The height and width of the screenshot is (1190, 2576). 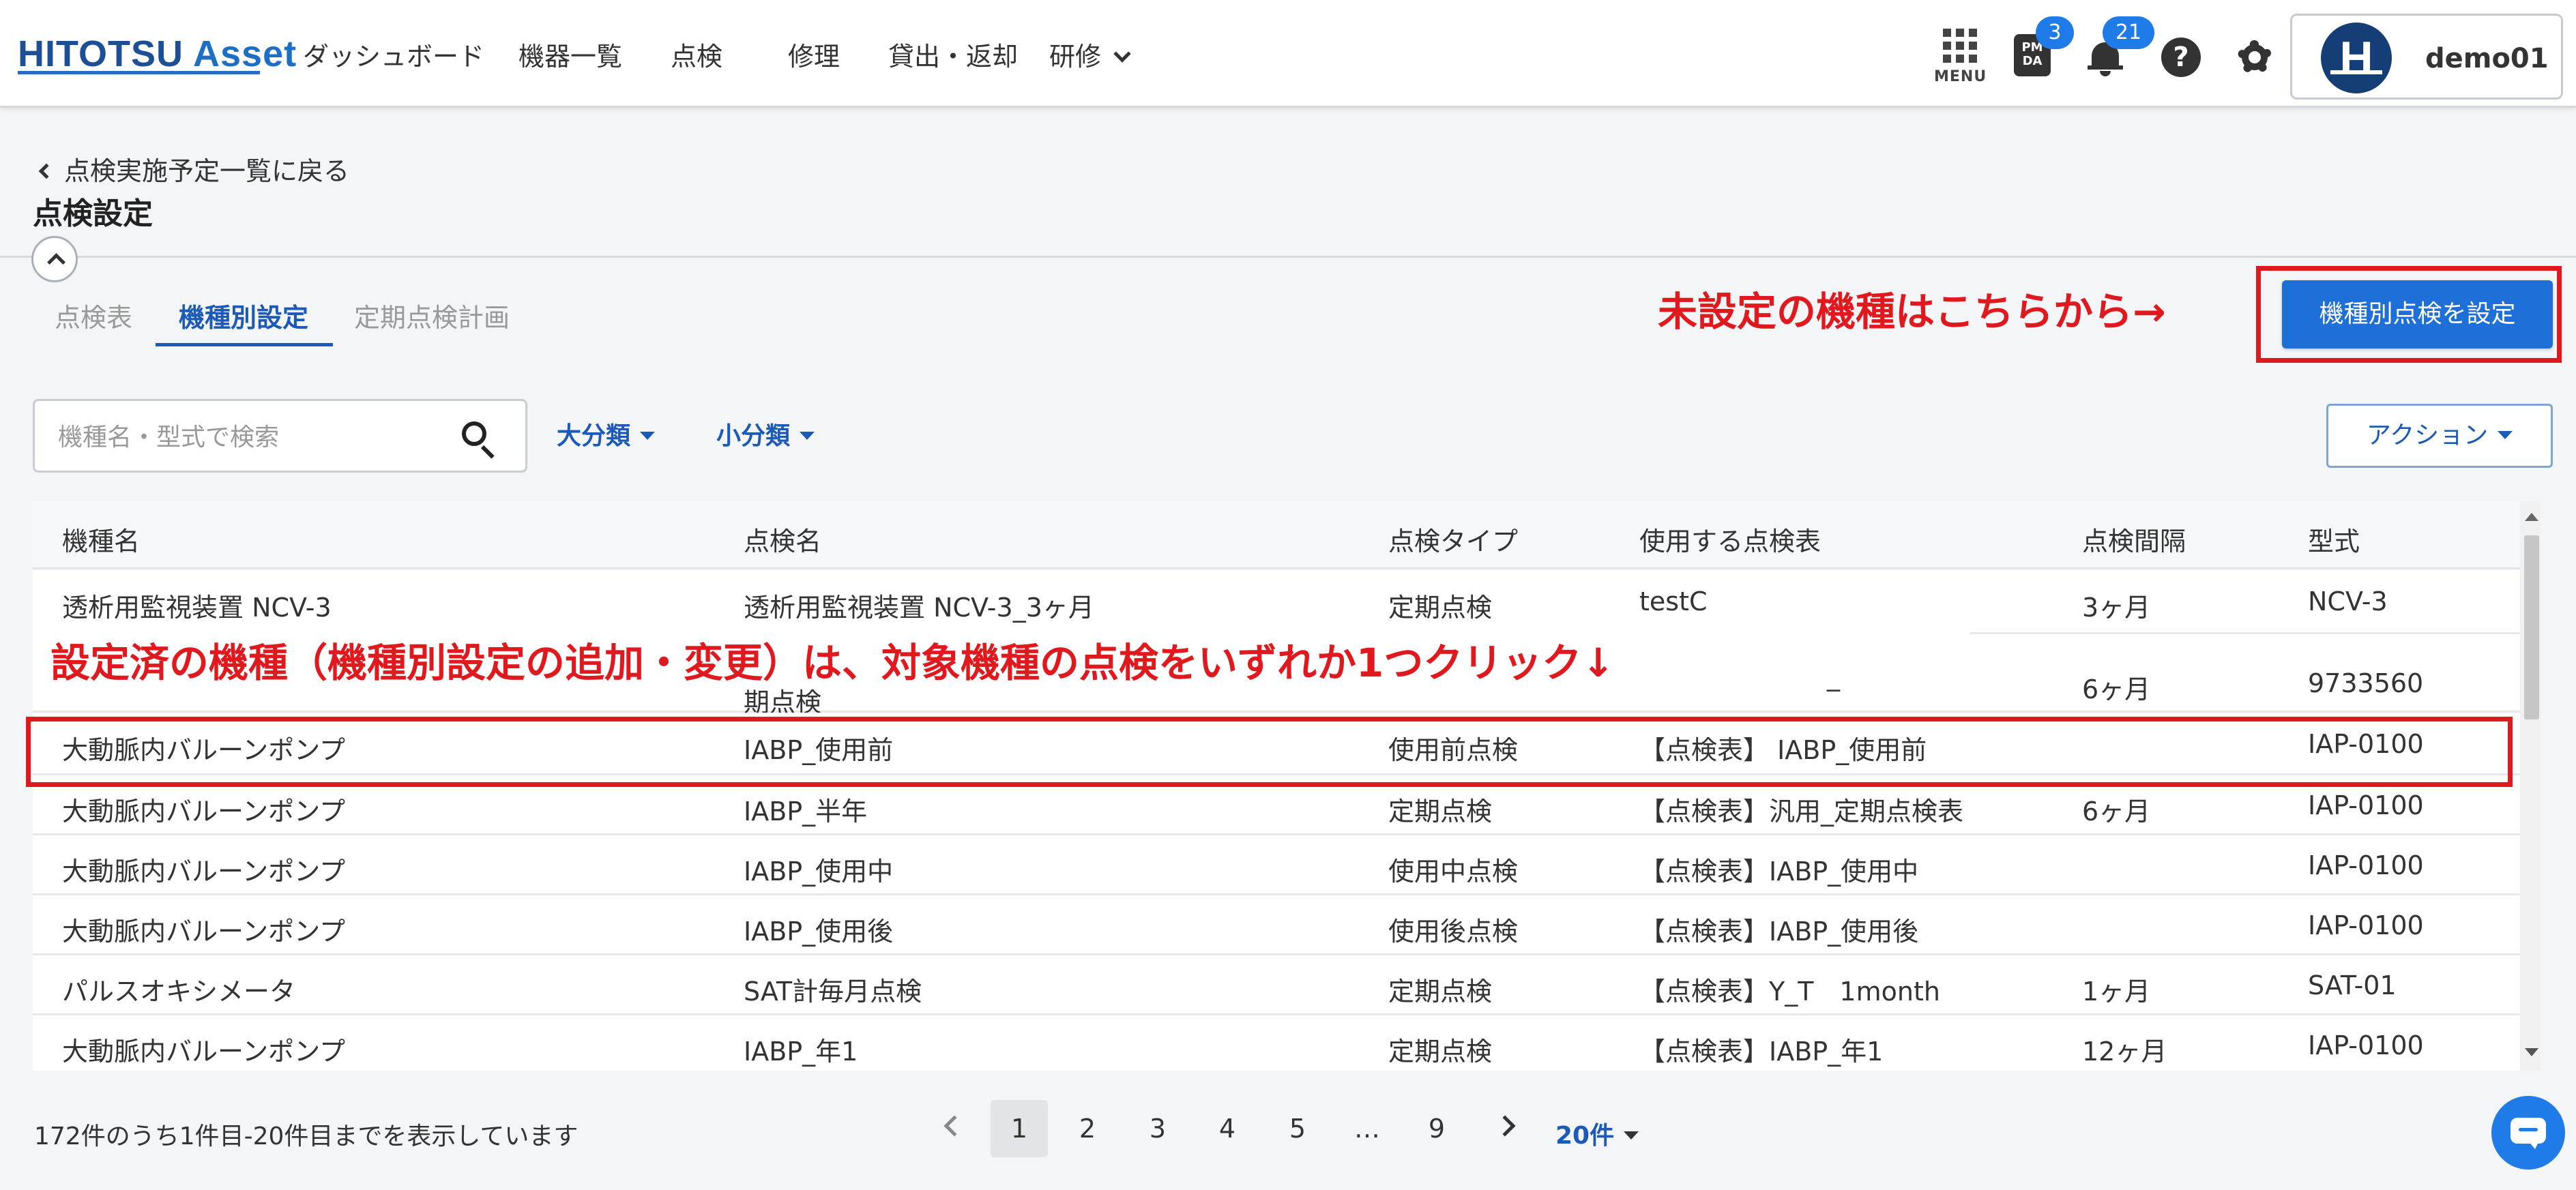 What do you see at coordinates (207, 171) in the screenshot?
I see `back-link-label: 点検実施予定一覧に戻る` at bounding box center [207, 171].